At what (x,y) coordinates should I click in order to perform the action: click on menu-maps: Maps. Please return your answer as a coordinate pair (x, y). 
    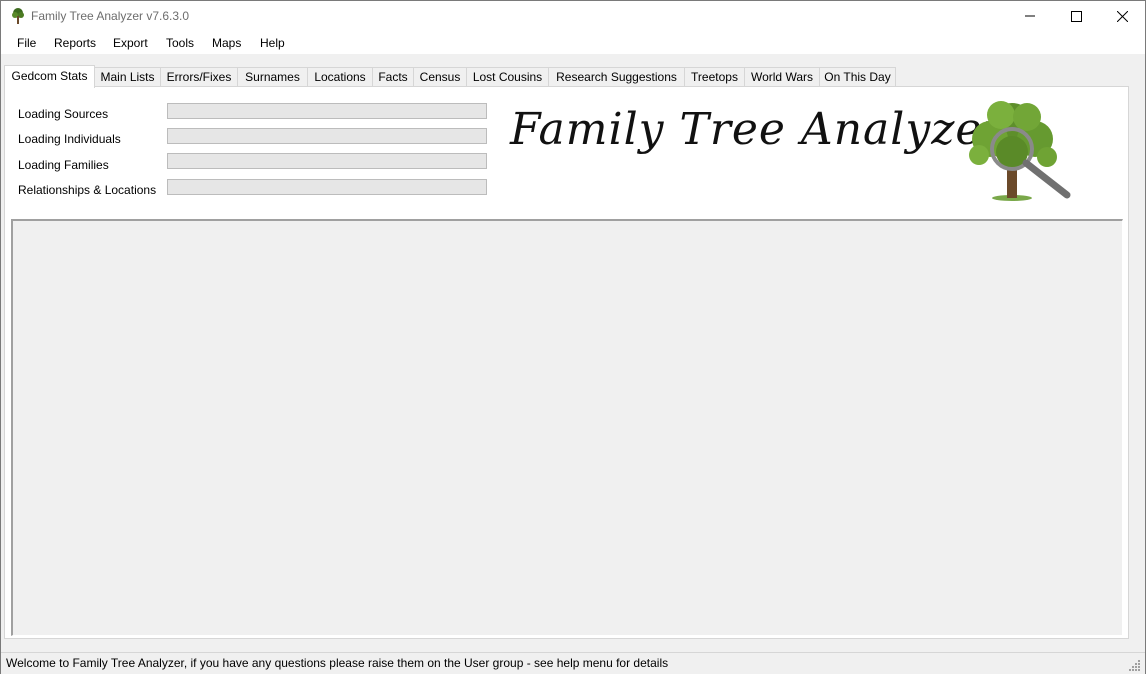
    Looking at the image, I should click on (226, 43).